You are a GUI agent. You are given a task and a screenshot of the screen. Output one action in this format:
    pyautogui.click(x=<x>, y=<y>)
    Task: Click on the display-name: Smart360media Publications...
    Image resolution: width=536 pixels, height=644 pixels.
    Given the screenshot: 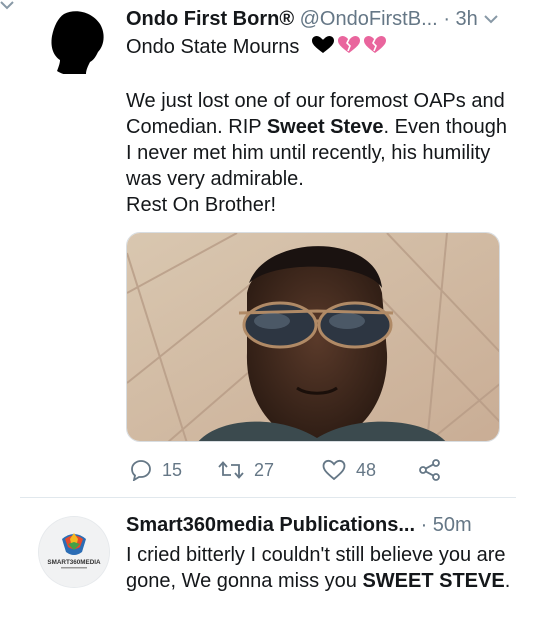 What is the action you would take?
    pyautogui.click(x=270, y=525)
    